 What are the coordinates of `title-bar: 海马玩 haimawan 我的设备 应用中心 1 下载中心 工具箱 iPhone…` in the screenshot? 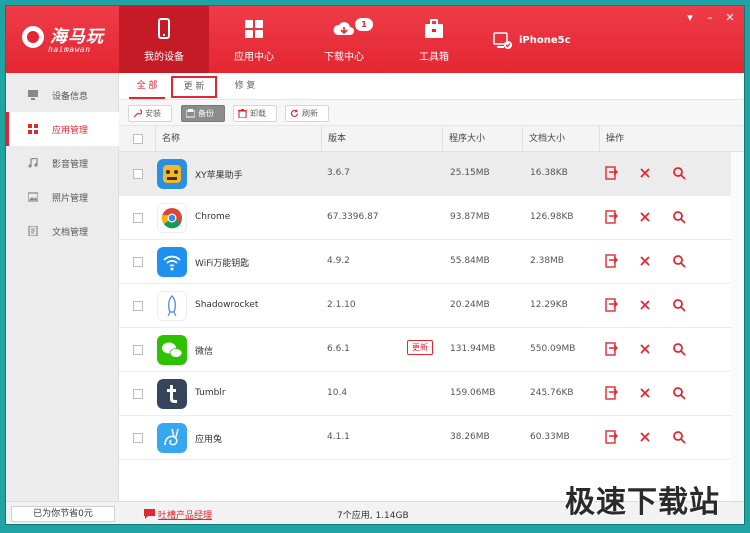 It's located at (375, 39).